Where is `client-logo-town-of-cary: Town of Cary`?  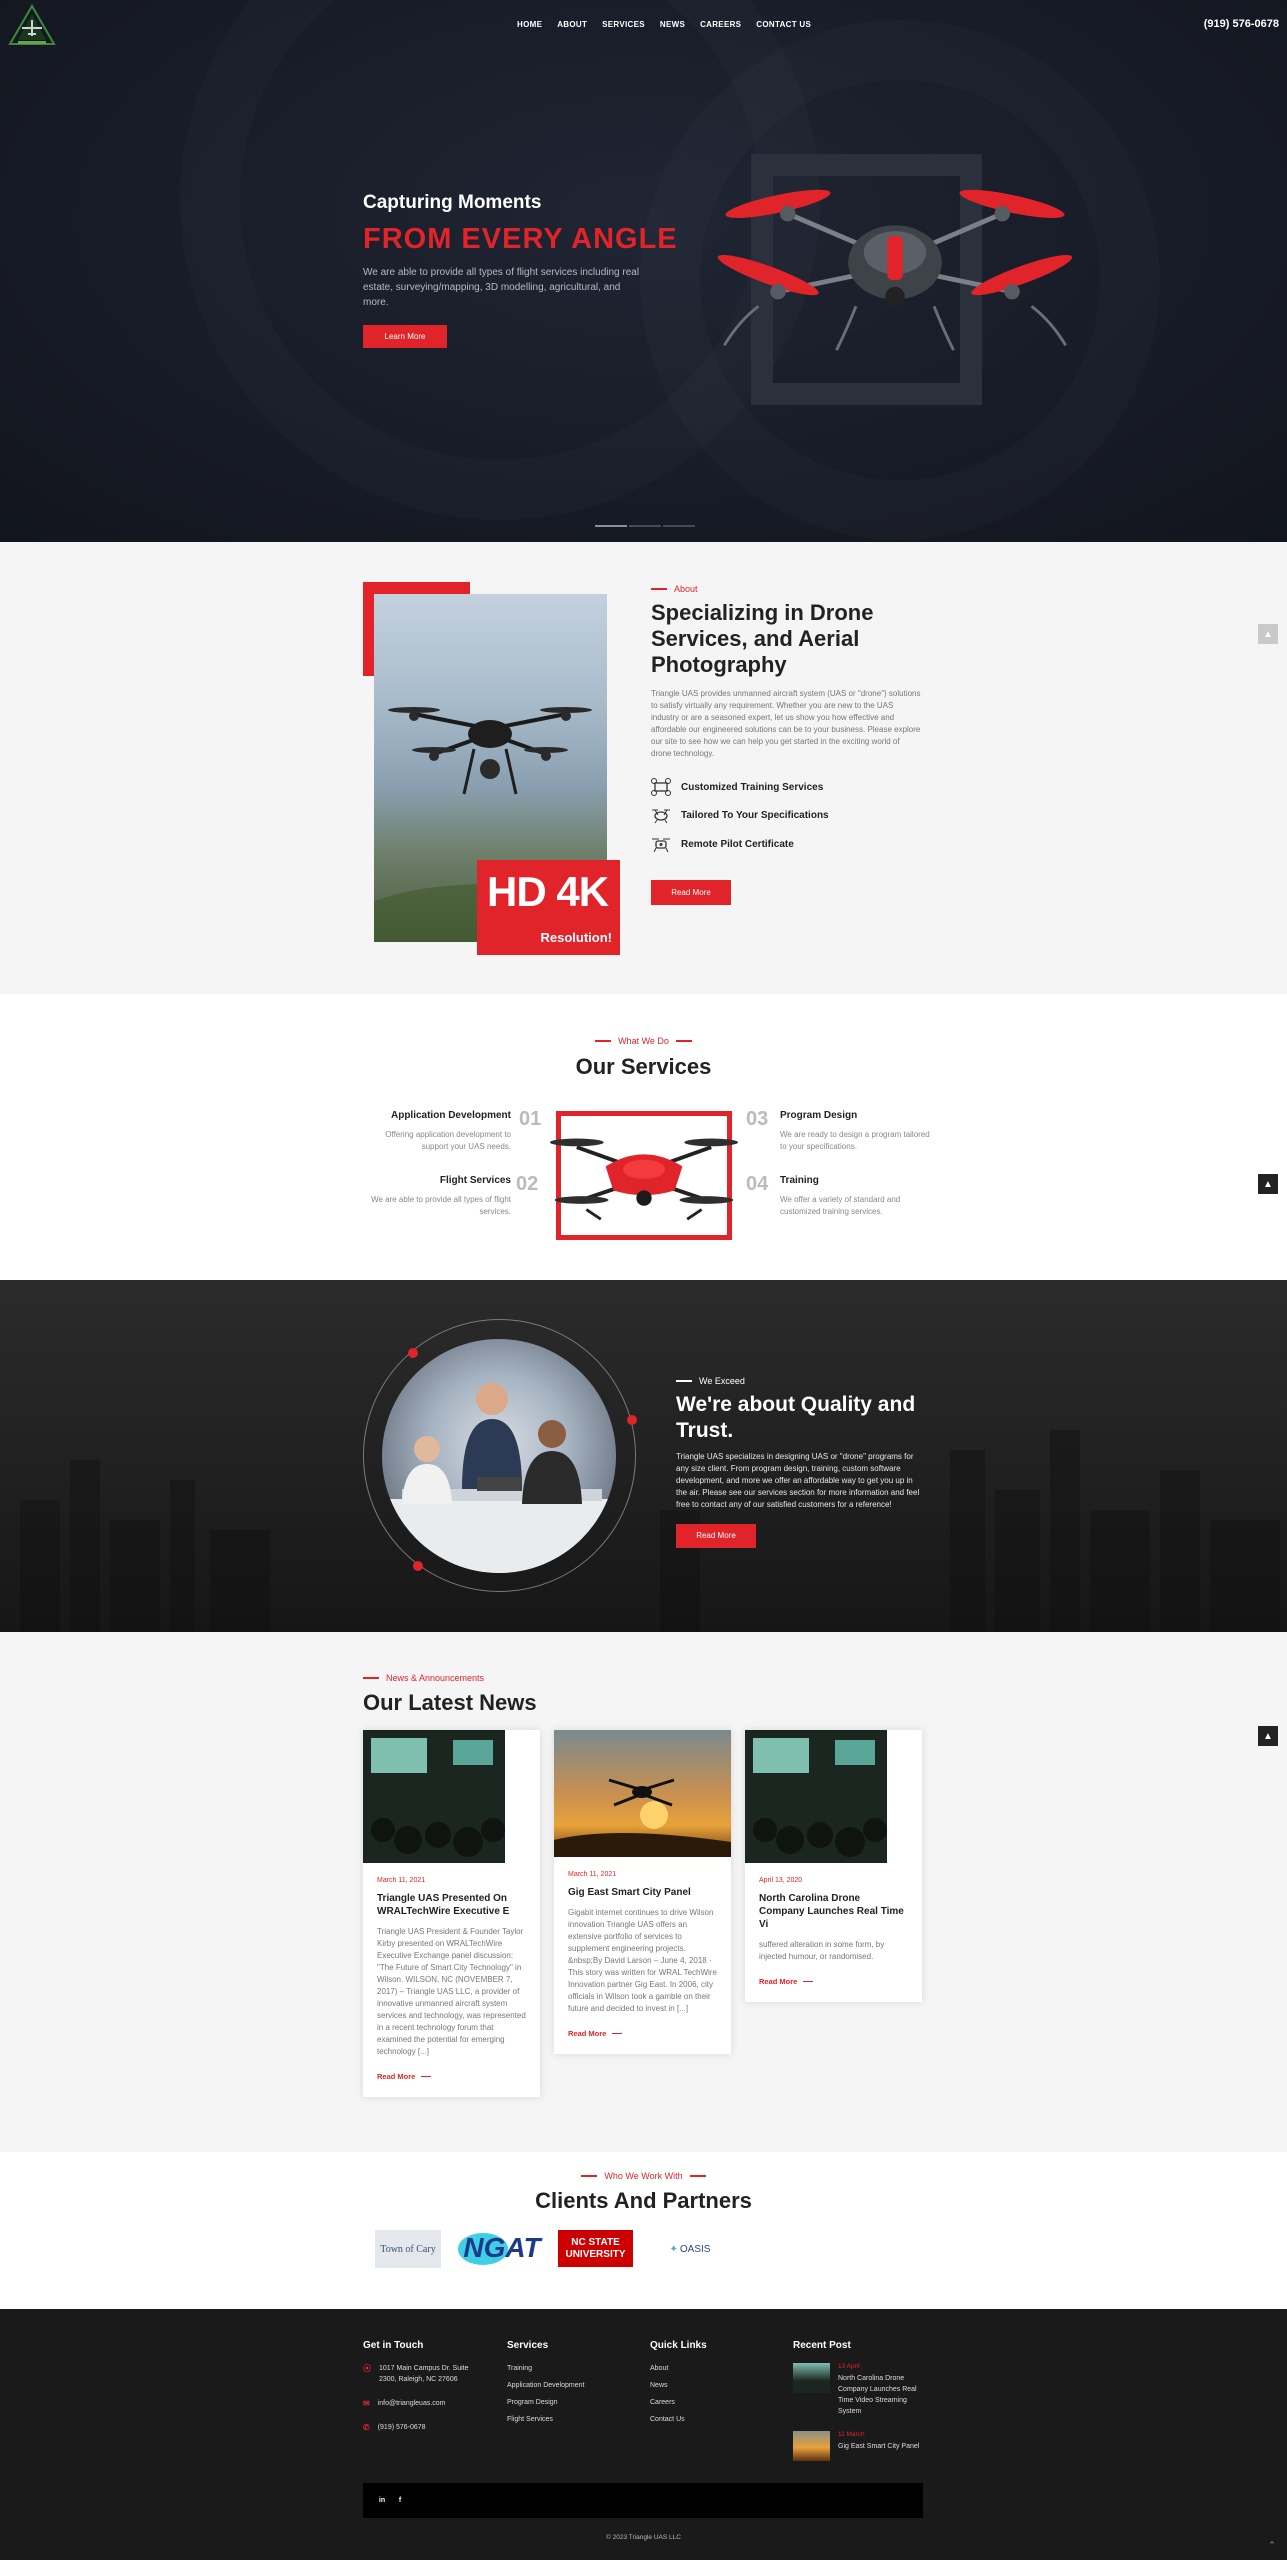 client-logo-town-of-cary: Town of Cary is located at coordinates (408, 2249).